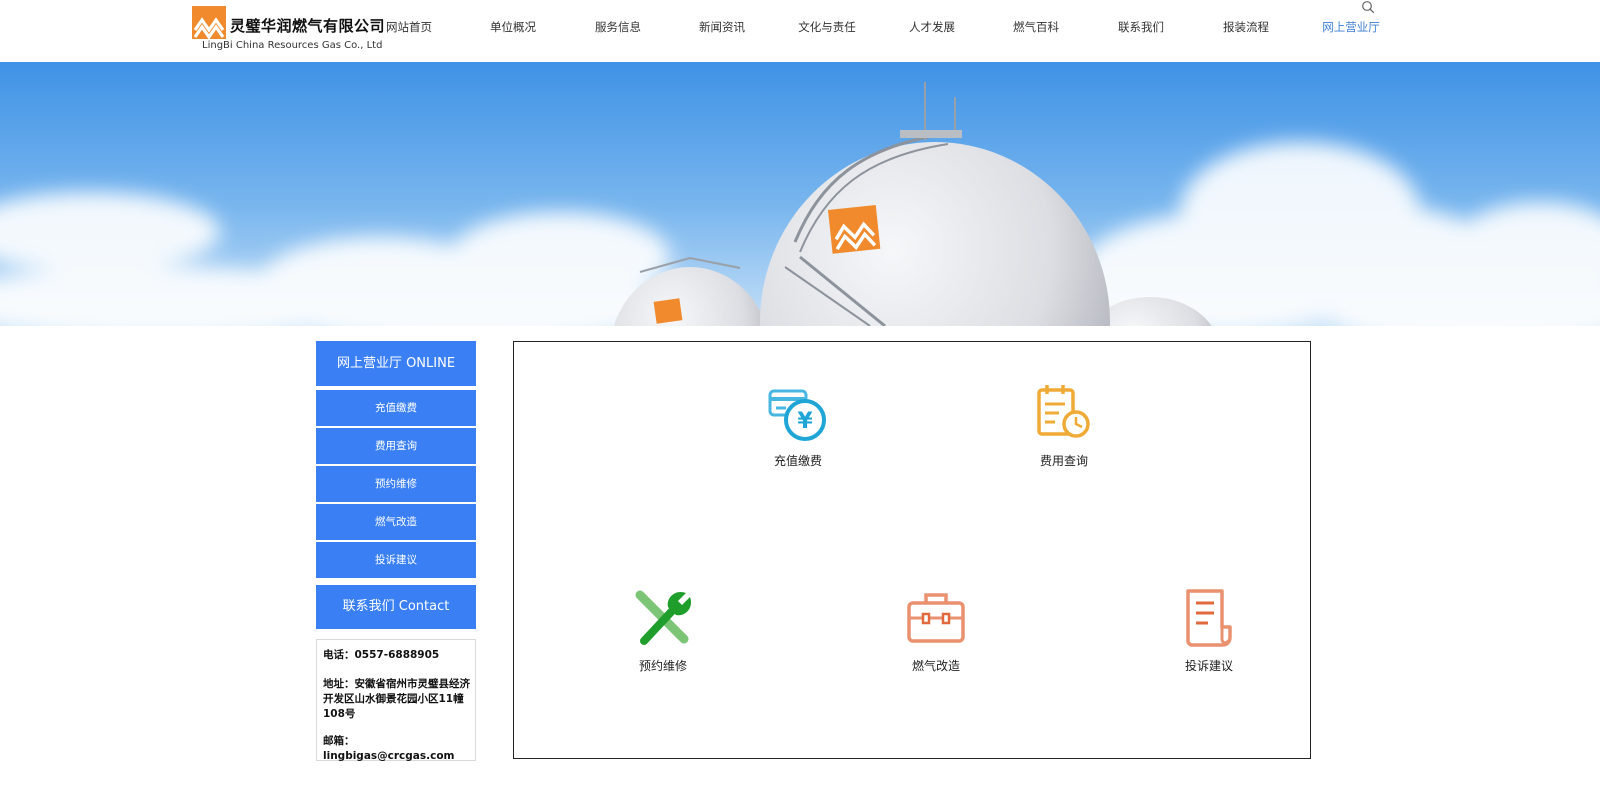  Describe the element at coordinates (389, 748) in the screenshot. I see `contact-email: 邮箱：lingbigas@crcgas.com` at that location.